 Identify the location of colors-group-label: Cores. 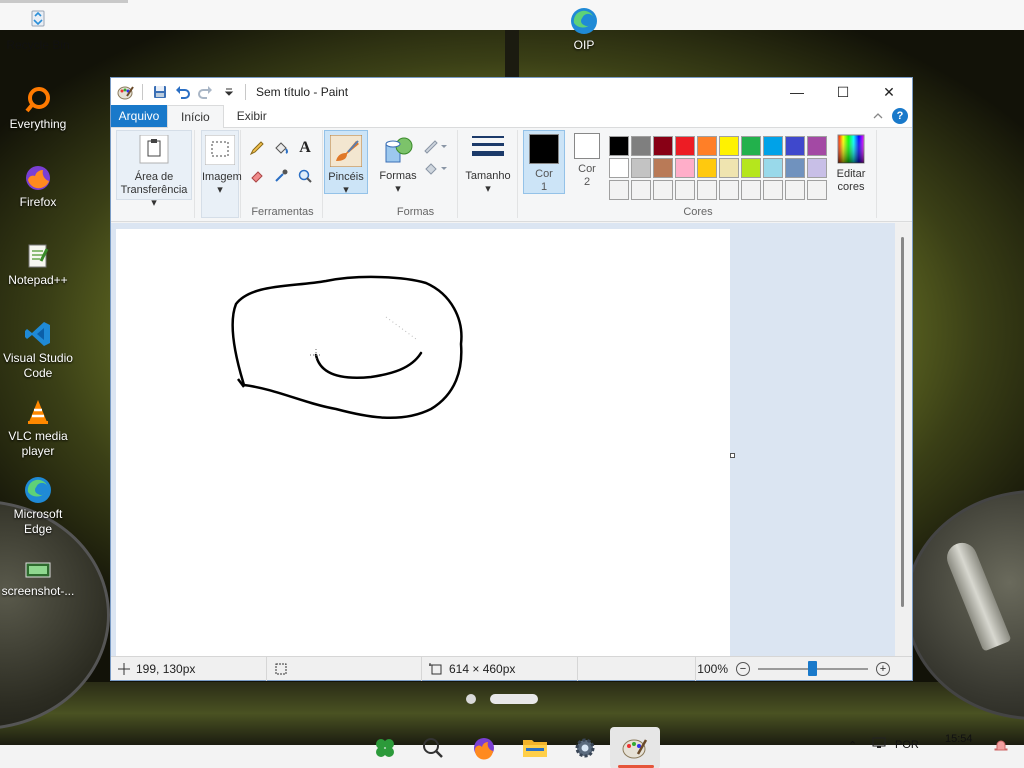
(698, 212).